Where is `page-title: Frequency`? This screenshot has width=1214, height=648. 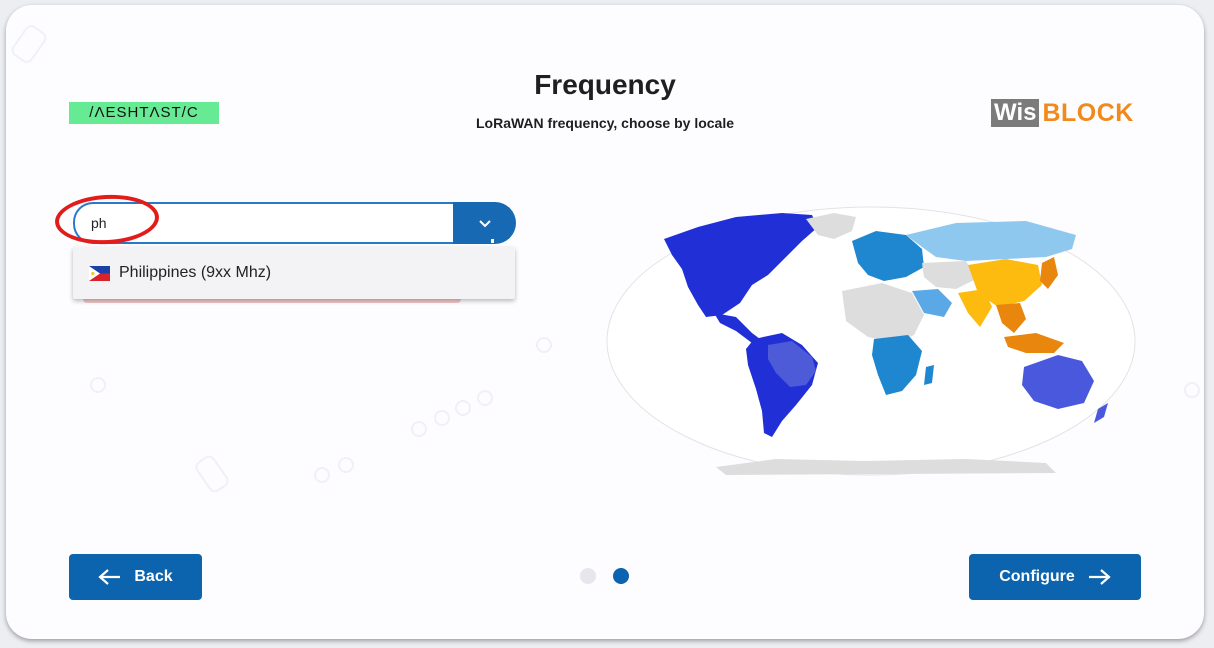
page-title: Frequency is located at coordinates (605, 84).